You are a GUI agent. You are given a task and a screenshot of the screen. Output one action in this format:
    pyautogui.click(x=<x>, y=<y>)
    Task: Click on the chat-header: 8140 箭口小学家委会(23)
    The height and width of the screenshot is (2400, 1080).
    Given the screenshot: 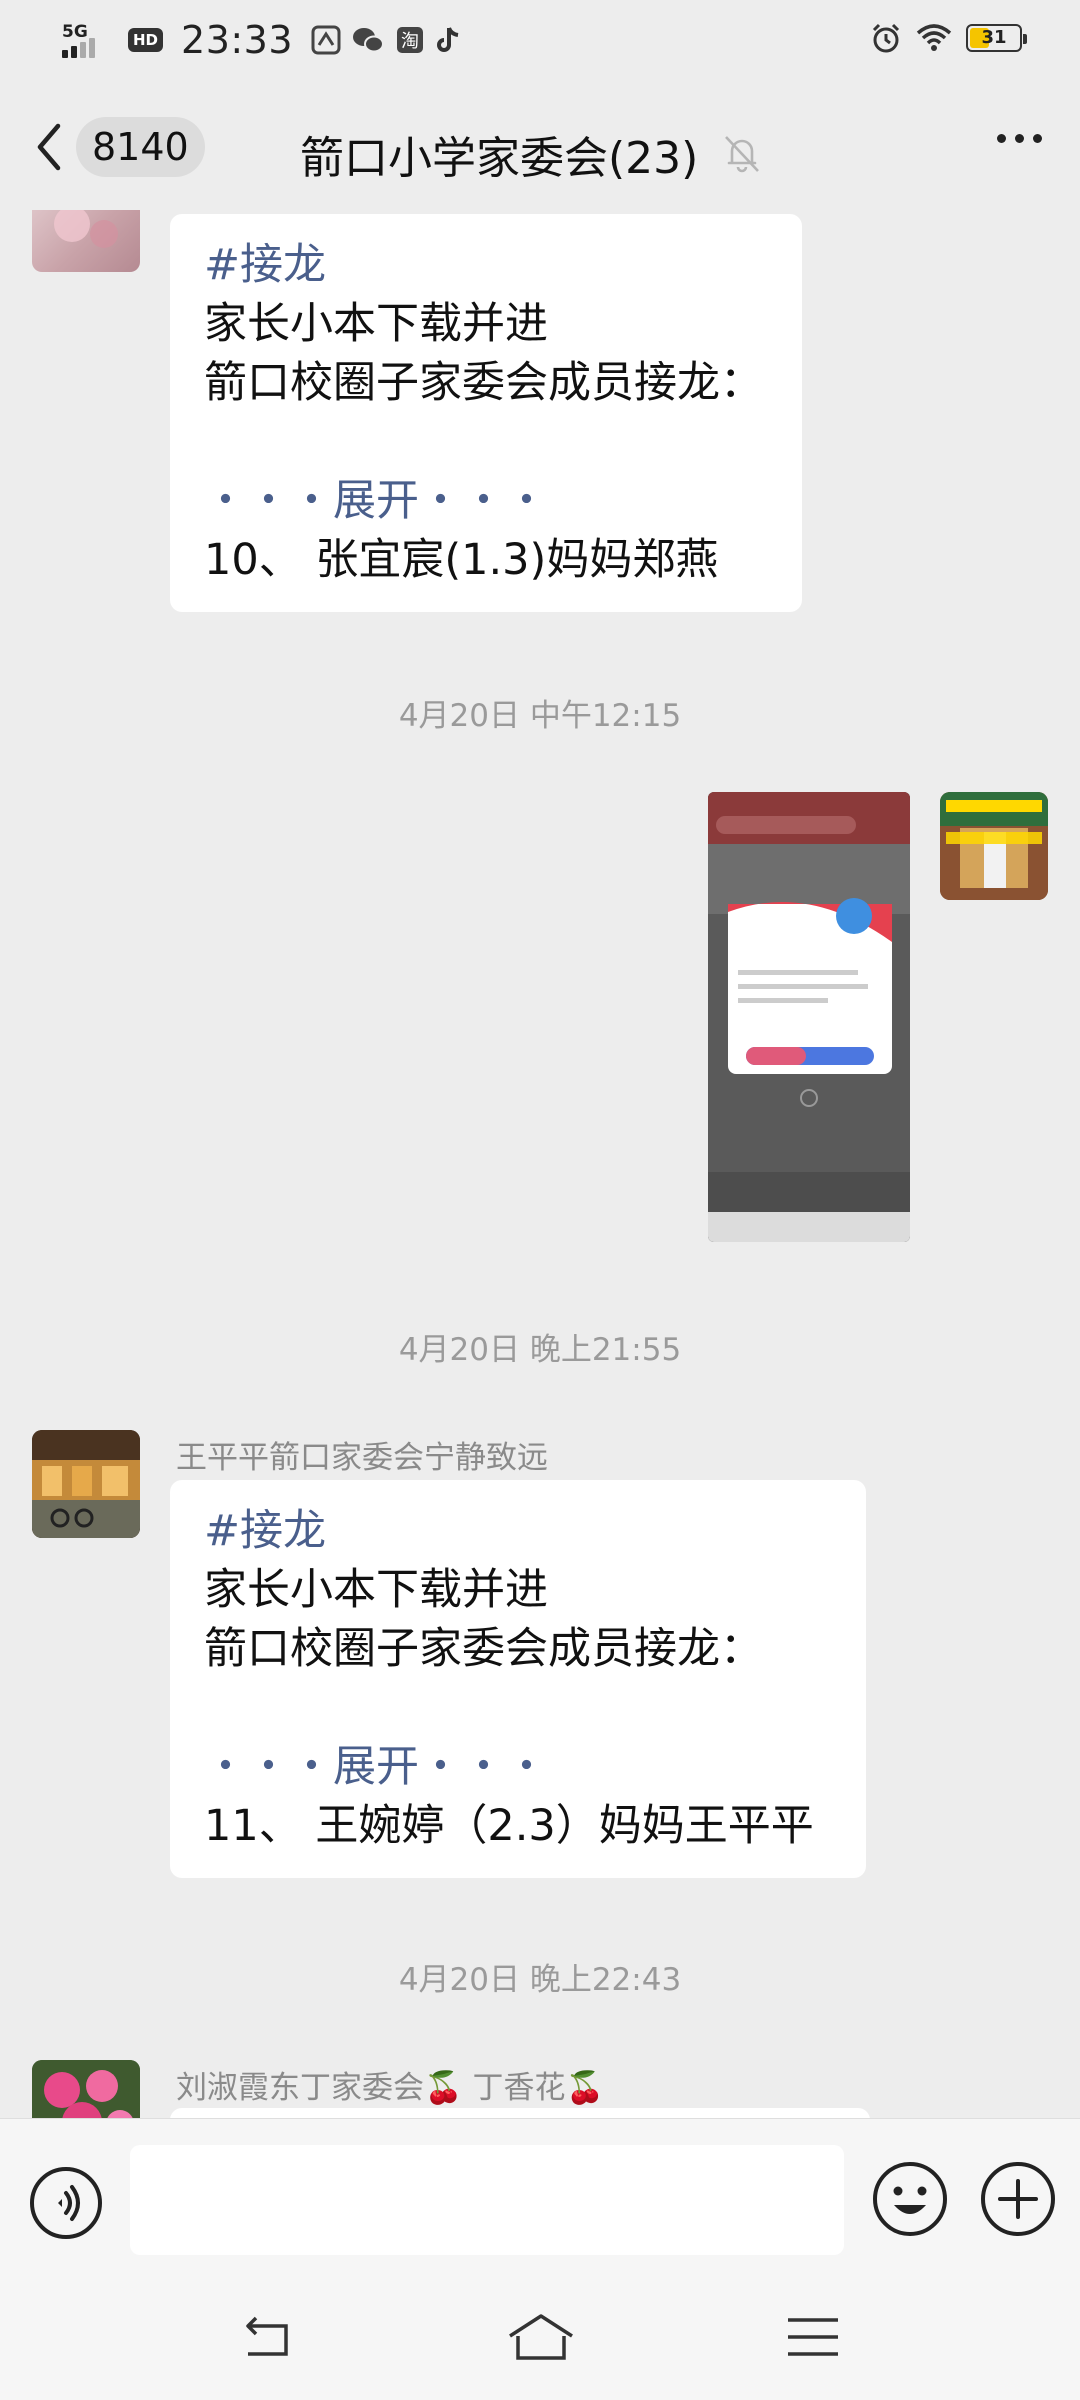 What is the action you would take?
    pyautogui.click(x=540, y=148)
    